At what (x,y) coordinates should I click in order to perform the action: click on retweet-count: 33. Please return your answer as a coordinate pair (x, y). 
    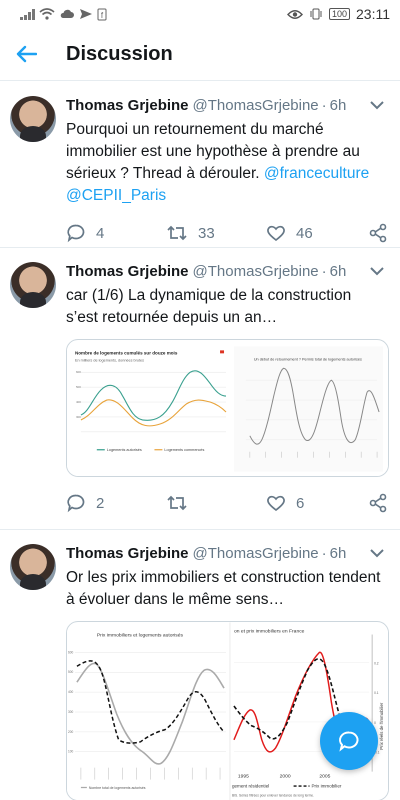
    Looking at the image, I should click on (206, 233).